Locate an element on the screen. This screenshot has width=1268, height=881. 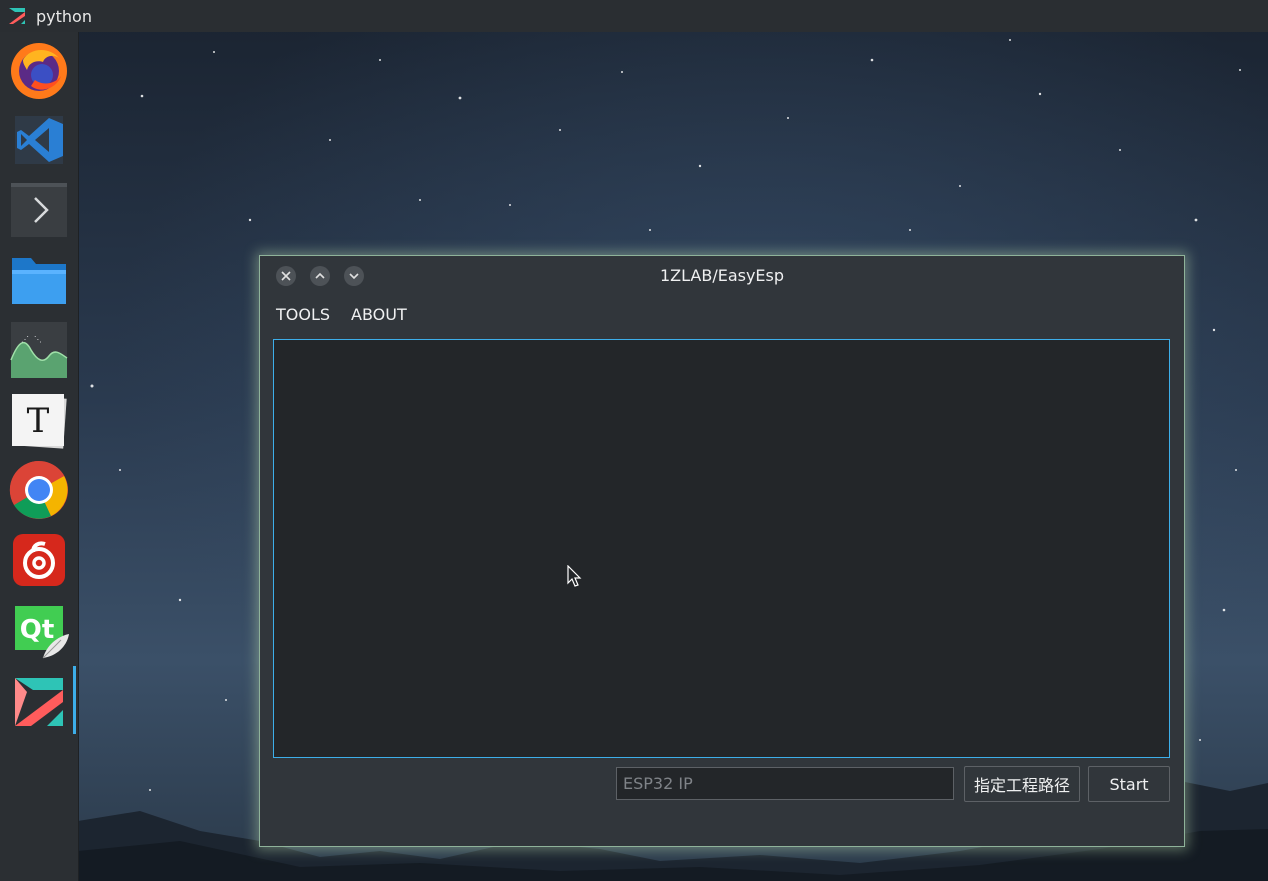
dock-item-qt-designer: Qt is located at coordinates (39, 630).